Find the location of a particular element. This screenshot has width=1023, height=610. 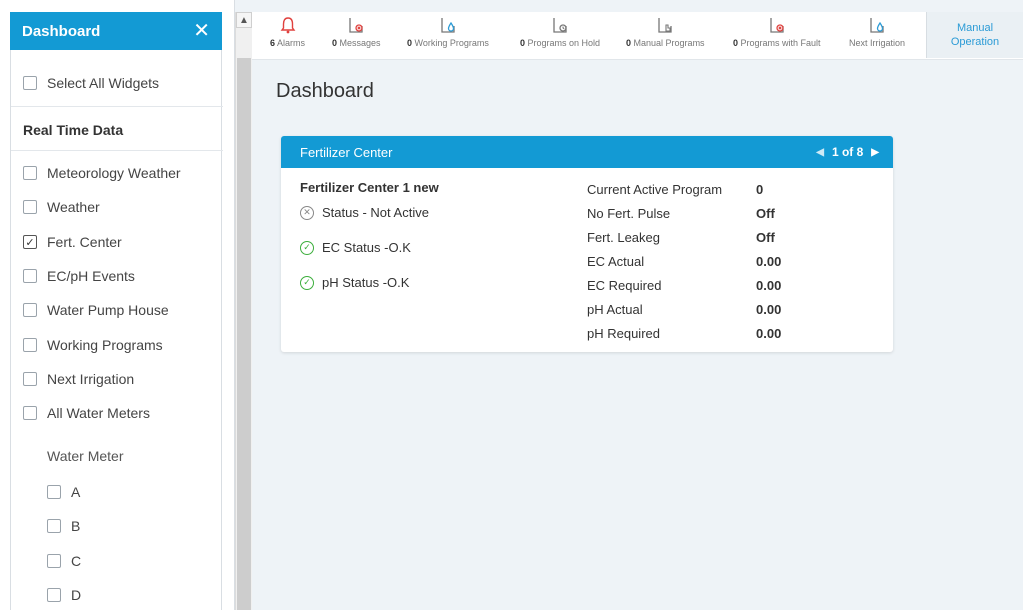

widget-item-meteorology: Meteorology Weather is located at coordinates (102, 173).